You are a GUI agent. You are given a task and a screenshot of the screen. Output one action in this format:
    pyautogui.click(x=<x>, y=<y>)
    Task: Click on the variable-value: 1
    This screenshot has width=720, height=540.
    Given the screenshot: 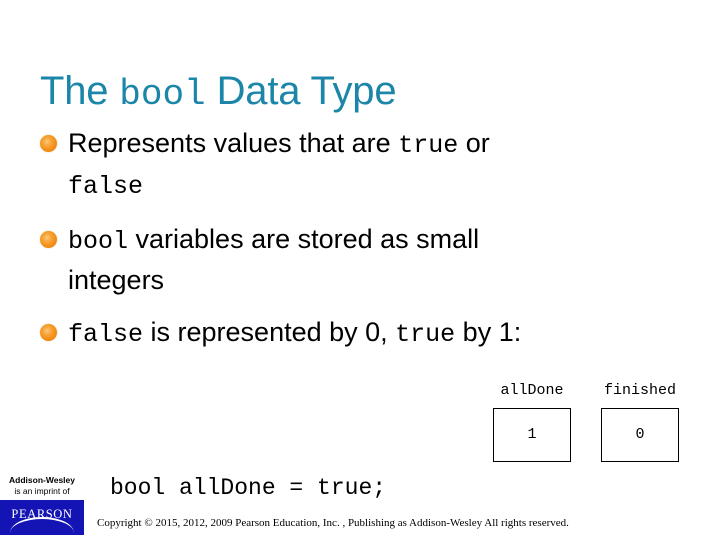 What is the action you would take?
    pyautogui.click(x=532, y=435)
    